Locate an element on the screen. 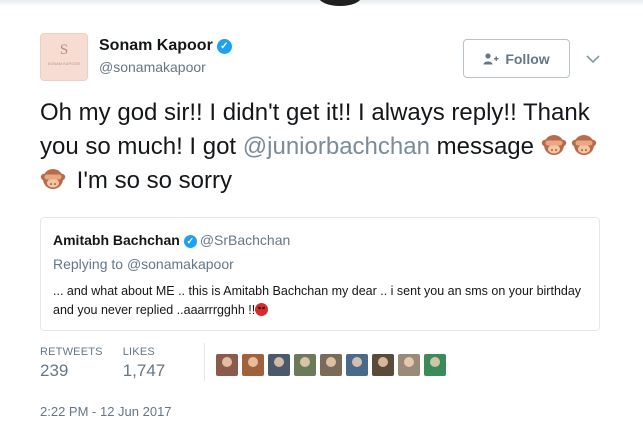 The height and width of the screenshot is (435, 643). liker-avatars is located at coordinates (333, 365).